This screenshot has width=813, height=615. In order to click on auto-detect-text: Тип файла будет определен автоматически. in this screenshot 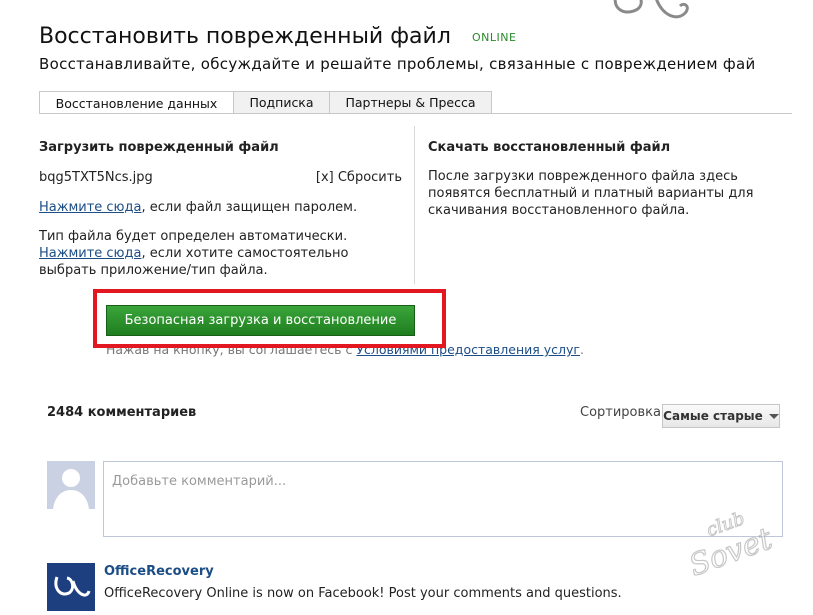, I will do `click(193, 236)`.